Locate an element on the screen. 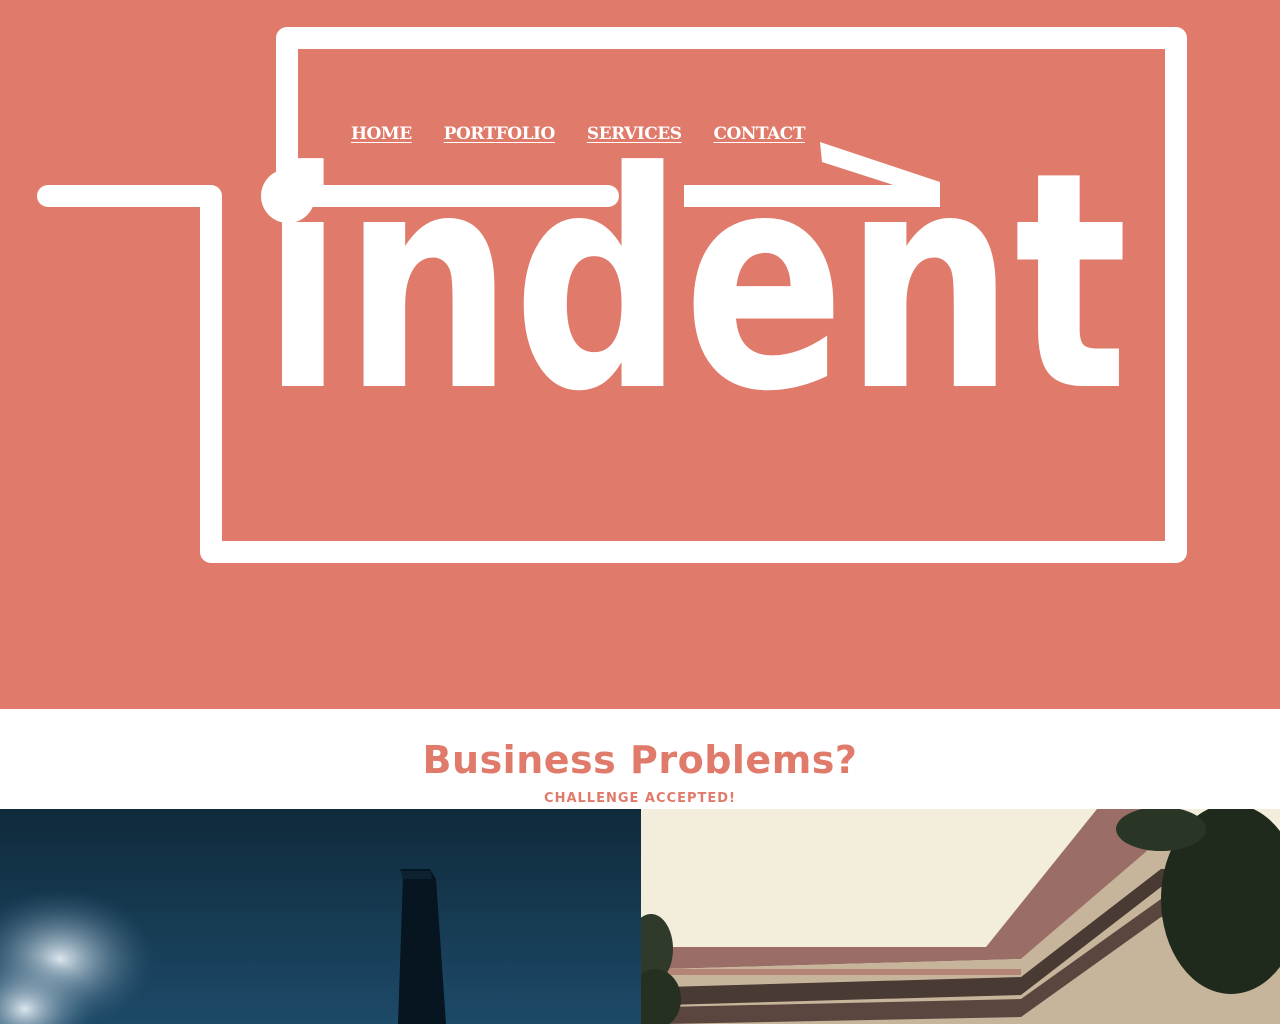  photo-tower is located at coordinates (320, 916).